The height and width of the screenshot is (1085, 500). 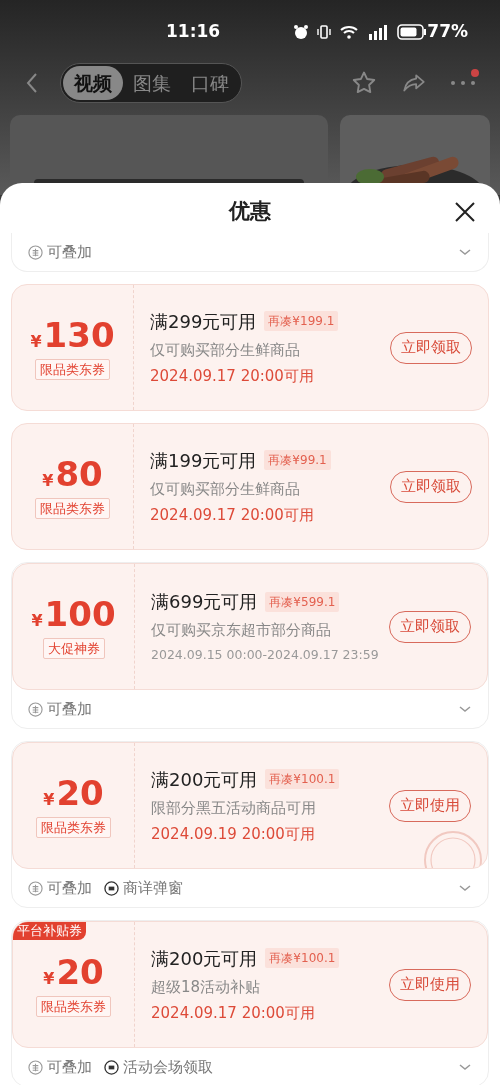 I want to click on gap-amount: 再凑¥199.1, so click(x=301, y=321).